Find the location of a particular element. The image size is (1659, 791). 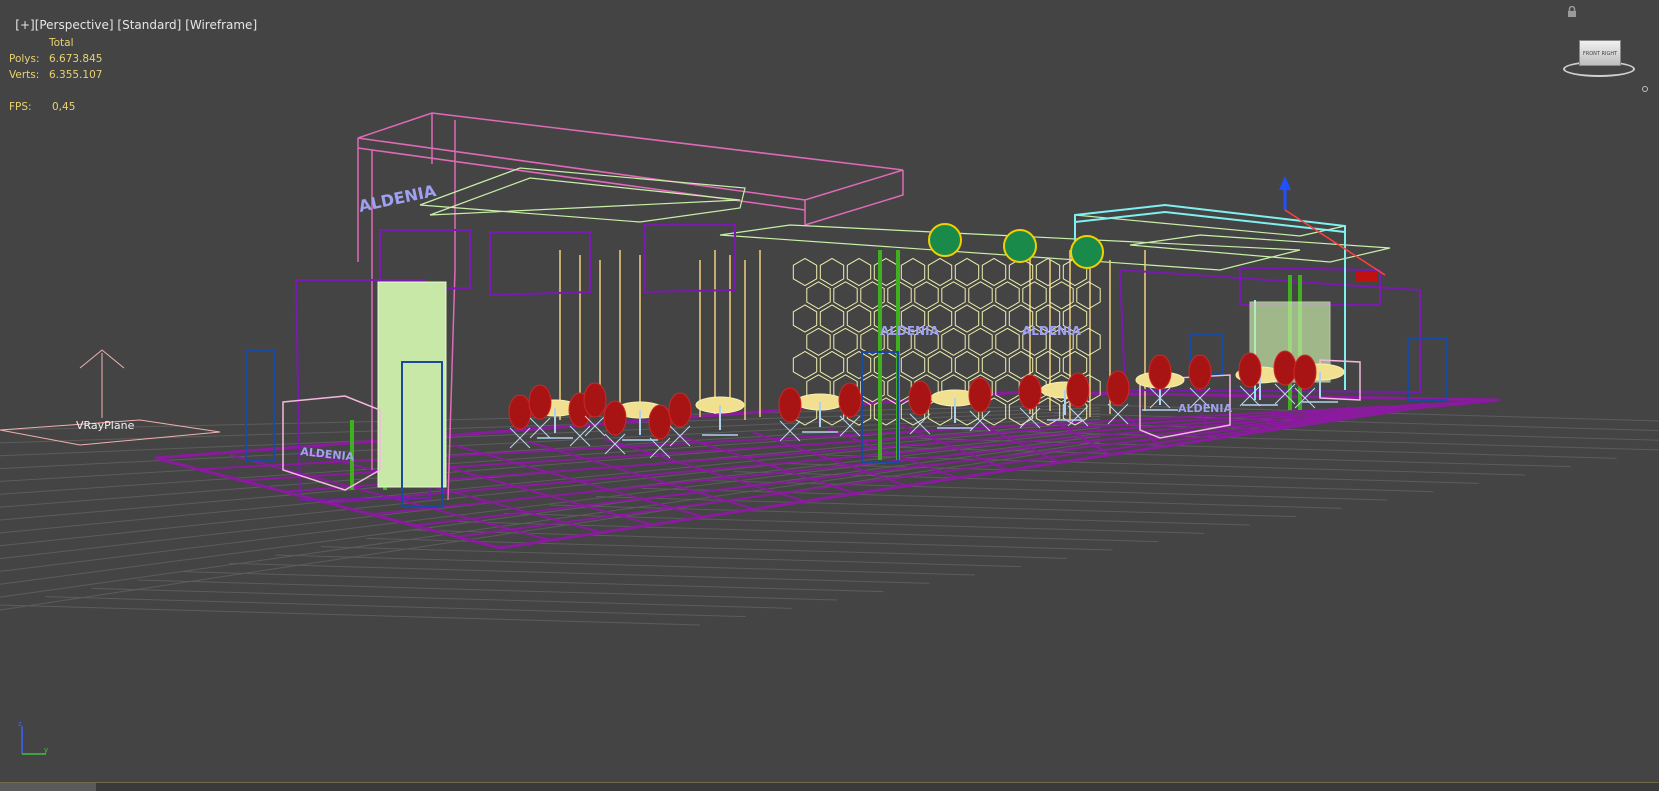

svg-text: y is located at coordinates (46, 750).